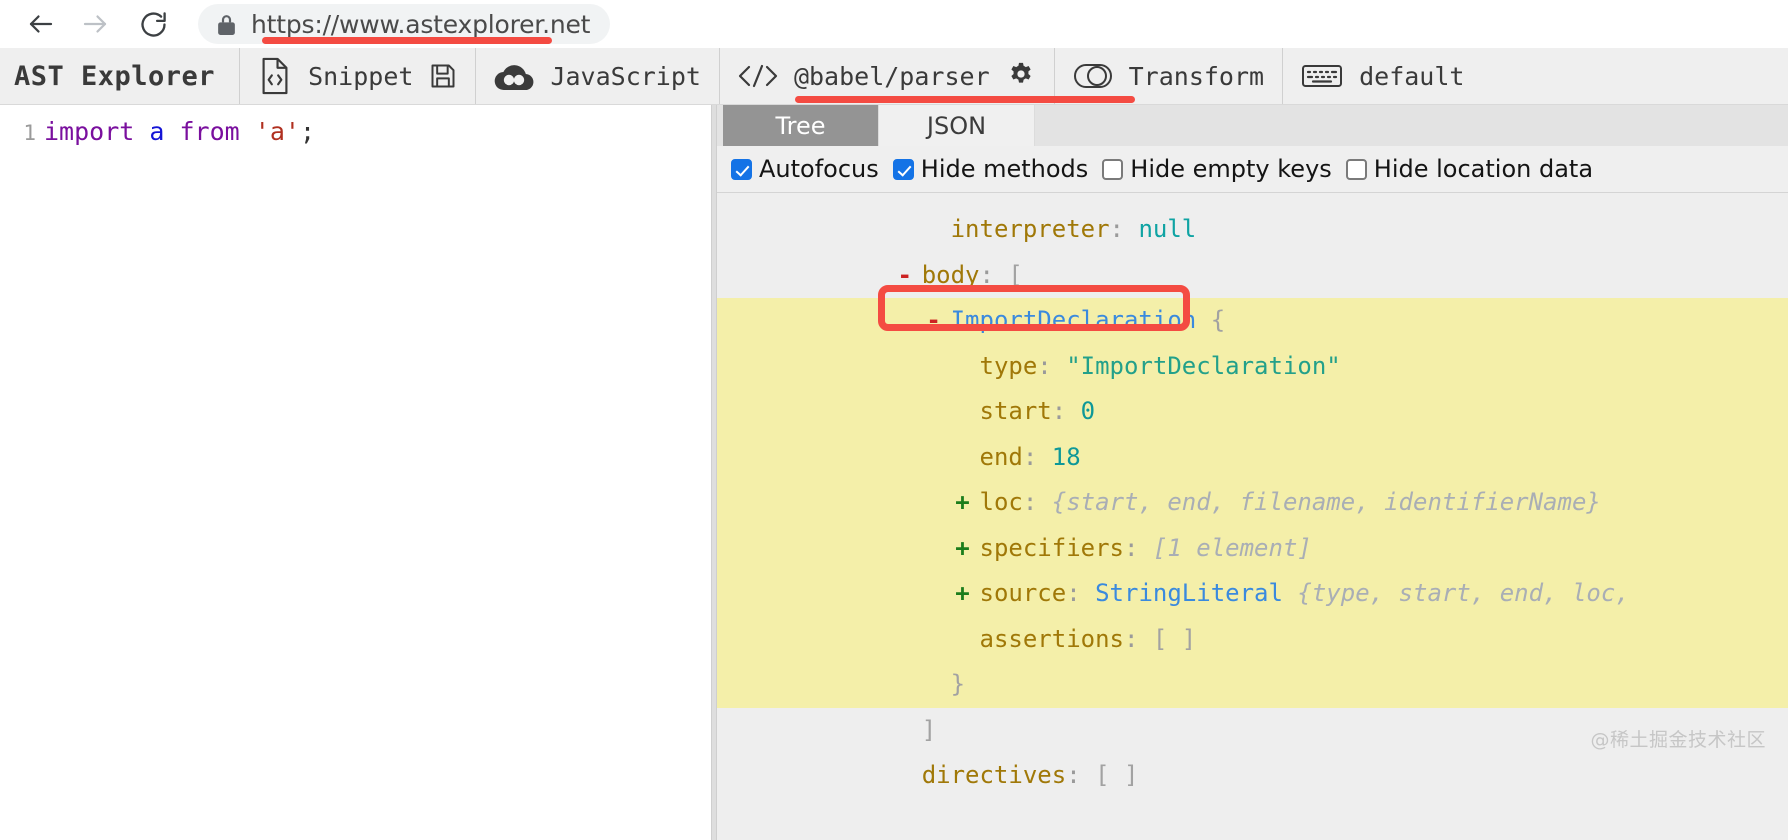 The width and height of the screenshot is (1788, 840). What do you see at coordinates (1463, 593) in the screenshot?
I see `ast-value: {type, start, end, loc,` at bounding box center [1463, 593].